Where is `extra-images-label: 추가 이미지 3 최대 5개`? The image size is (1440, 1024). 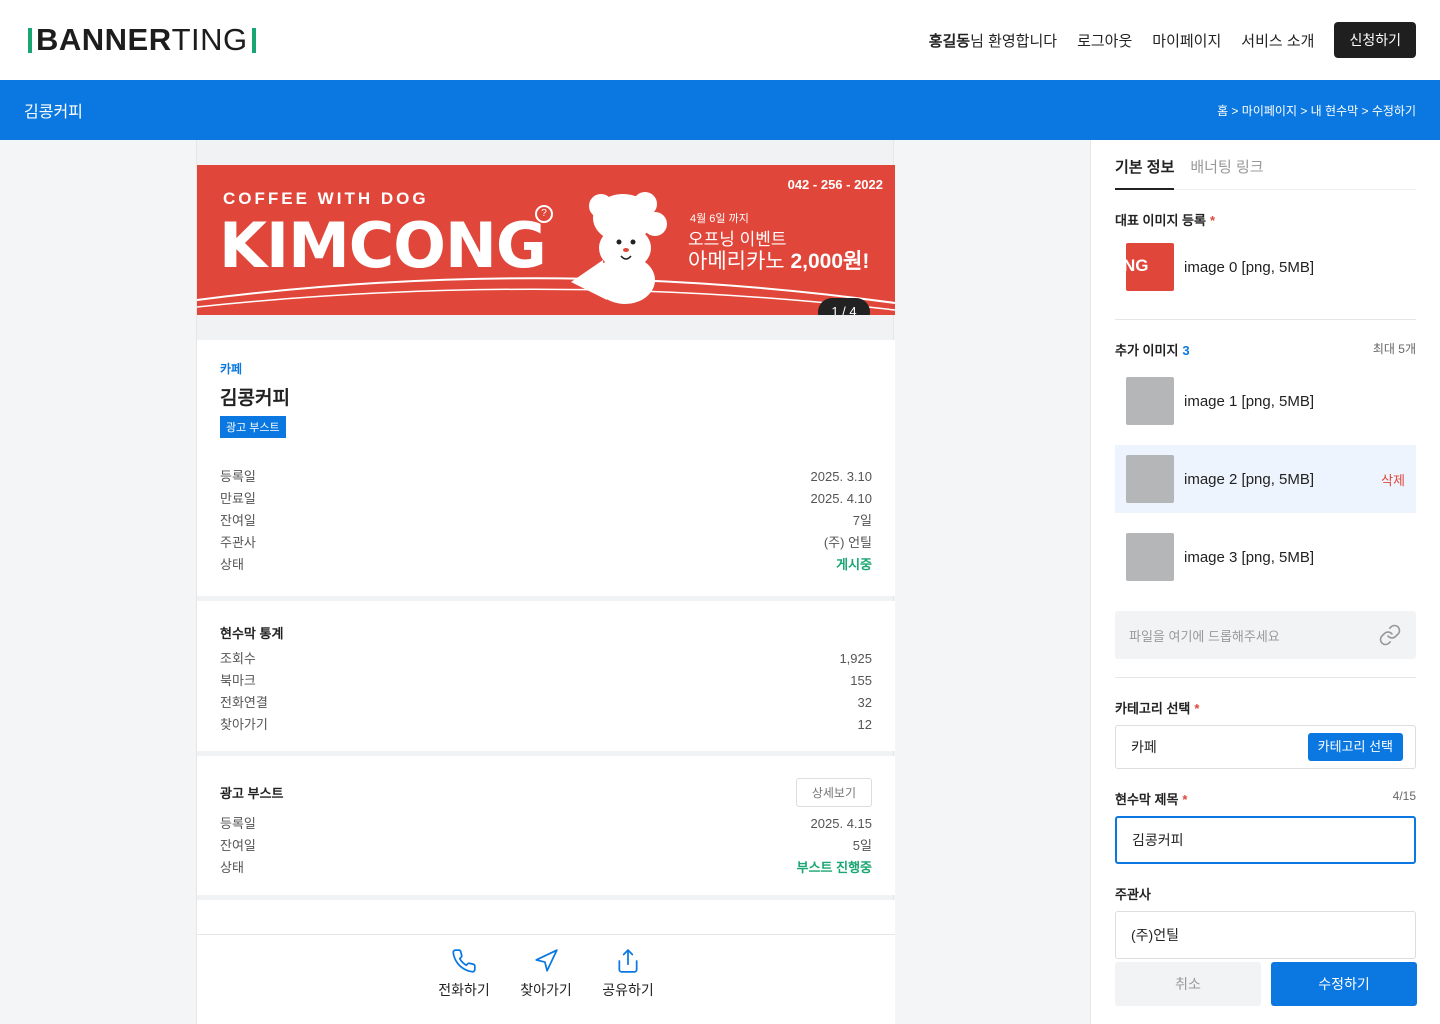
extra-images-label: 추가 이미지 3 최대 5개 is located at coordinates (1265, 349).